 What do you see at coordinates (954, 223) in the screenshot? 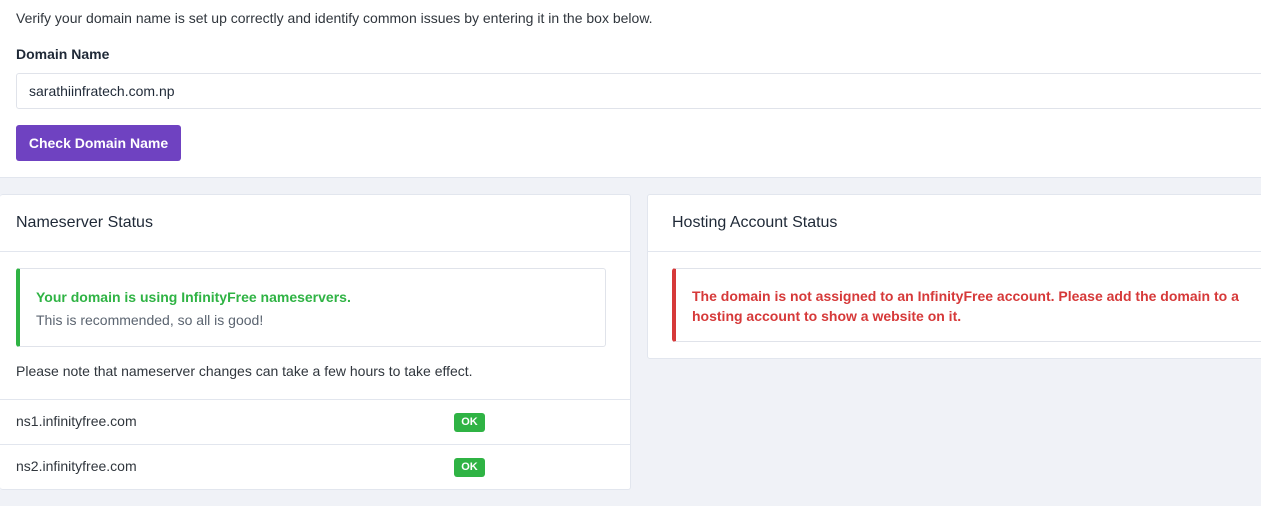
I see `hosting-status-header: Hosting Account Status` at bounding box center [954, 223].